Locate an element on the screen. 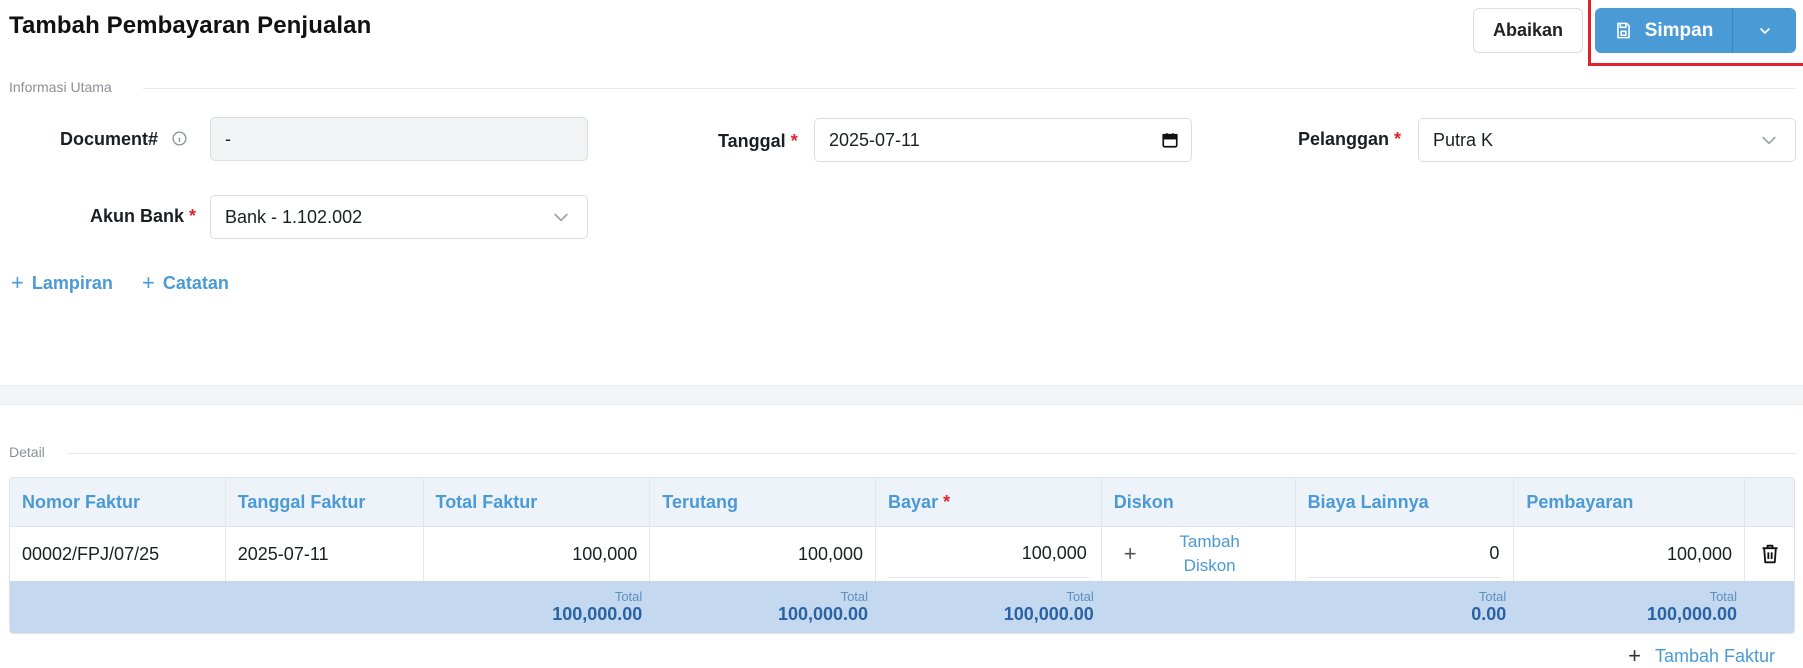 The height and width of the screenshot is (668, 1803). date-label-text: Tanggal is located at coordinates (752, 141).